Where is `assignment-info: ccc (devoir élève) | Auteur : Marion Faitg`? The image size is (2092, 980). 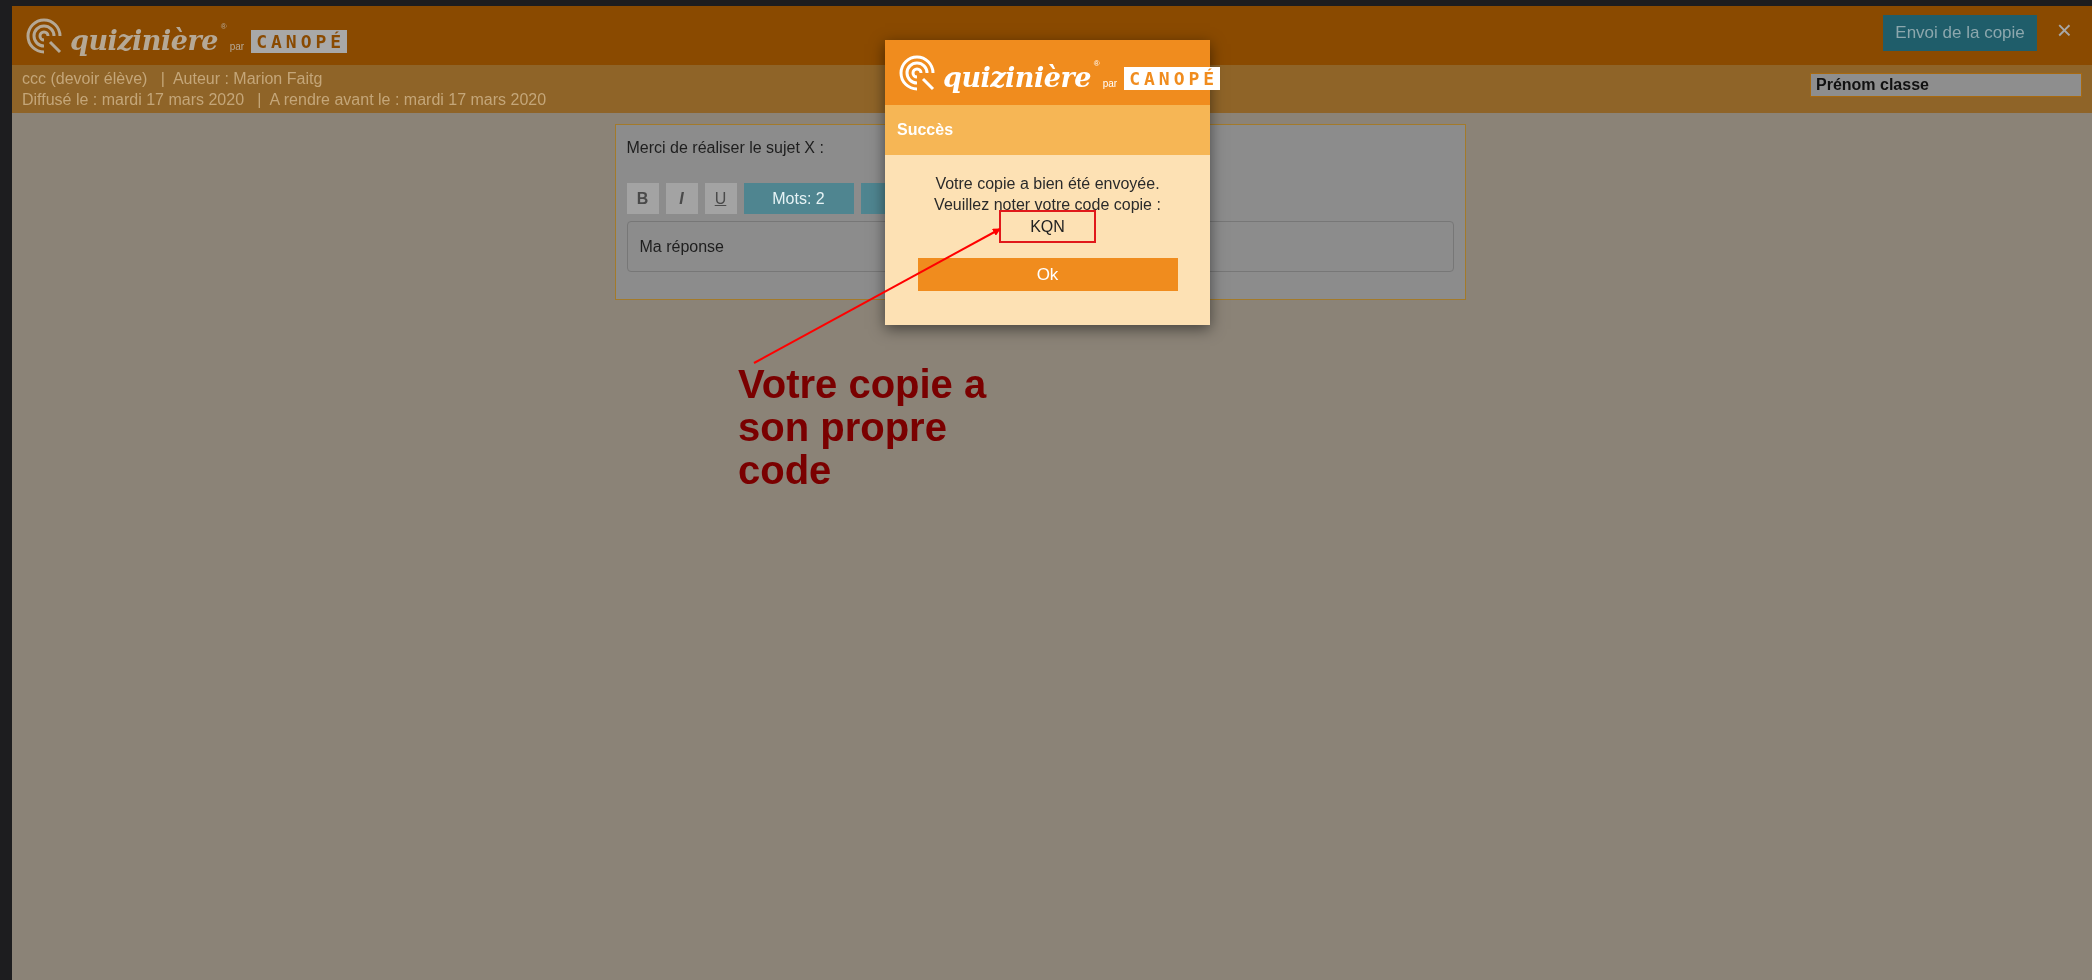 assignment-info: ccc (devoir élève) | Auteur : Marion Faitg is located at coordinates (173, 79).